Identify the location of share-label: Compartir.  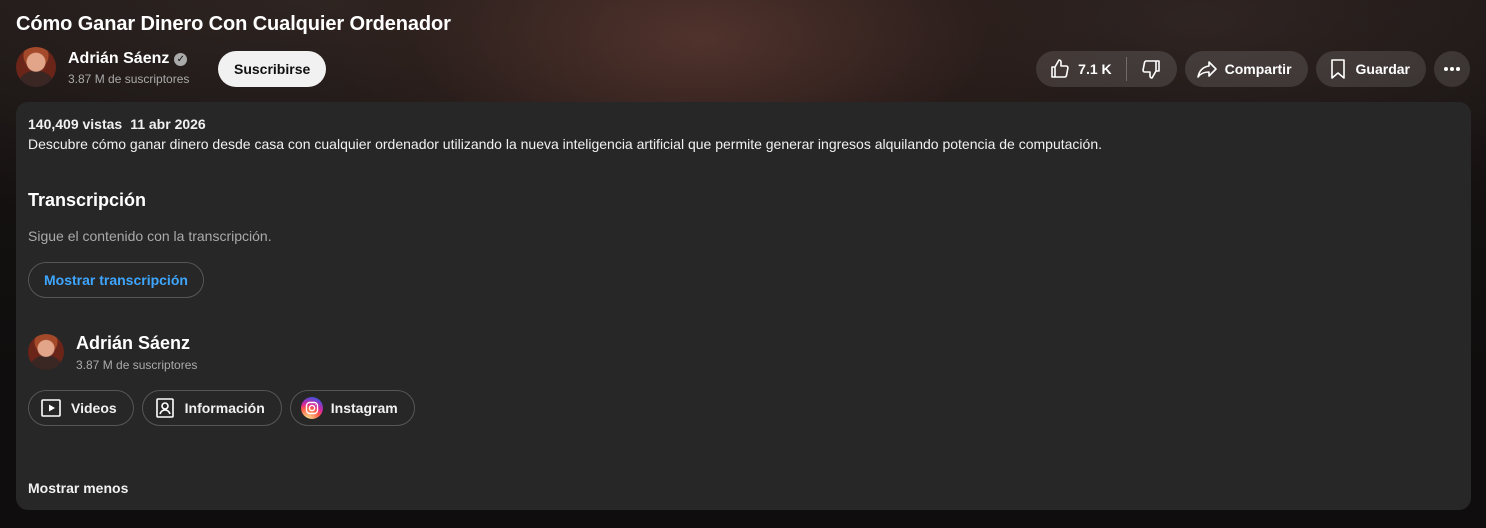
(1258, 69).